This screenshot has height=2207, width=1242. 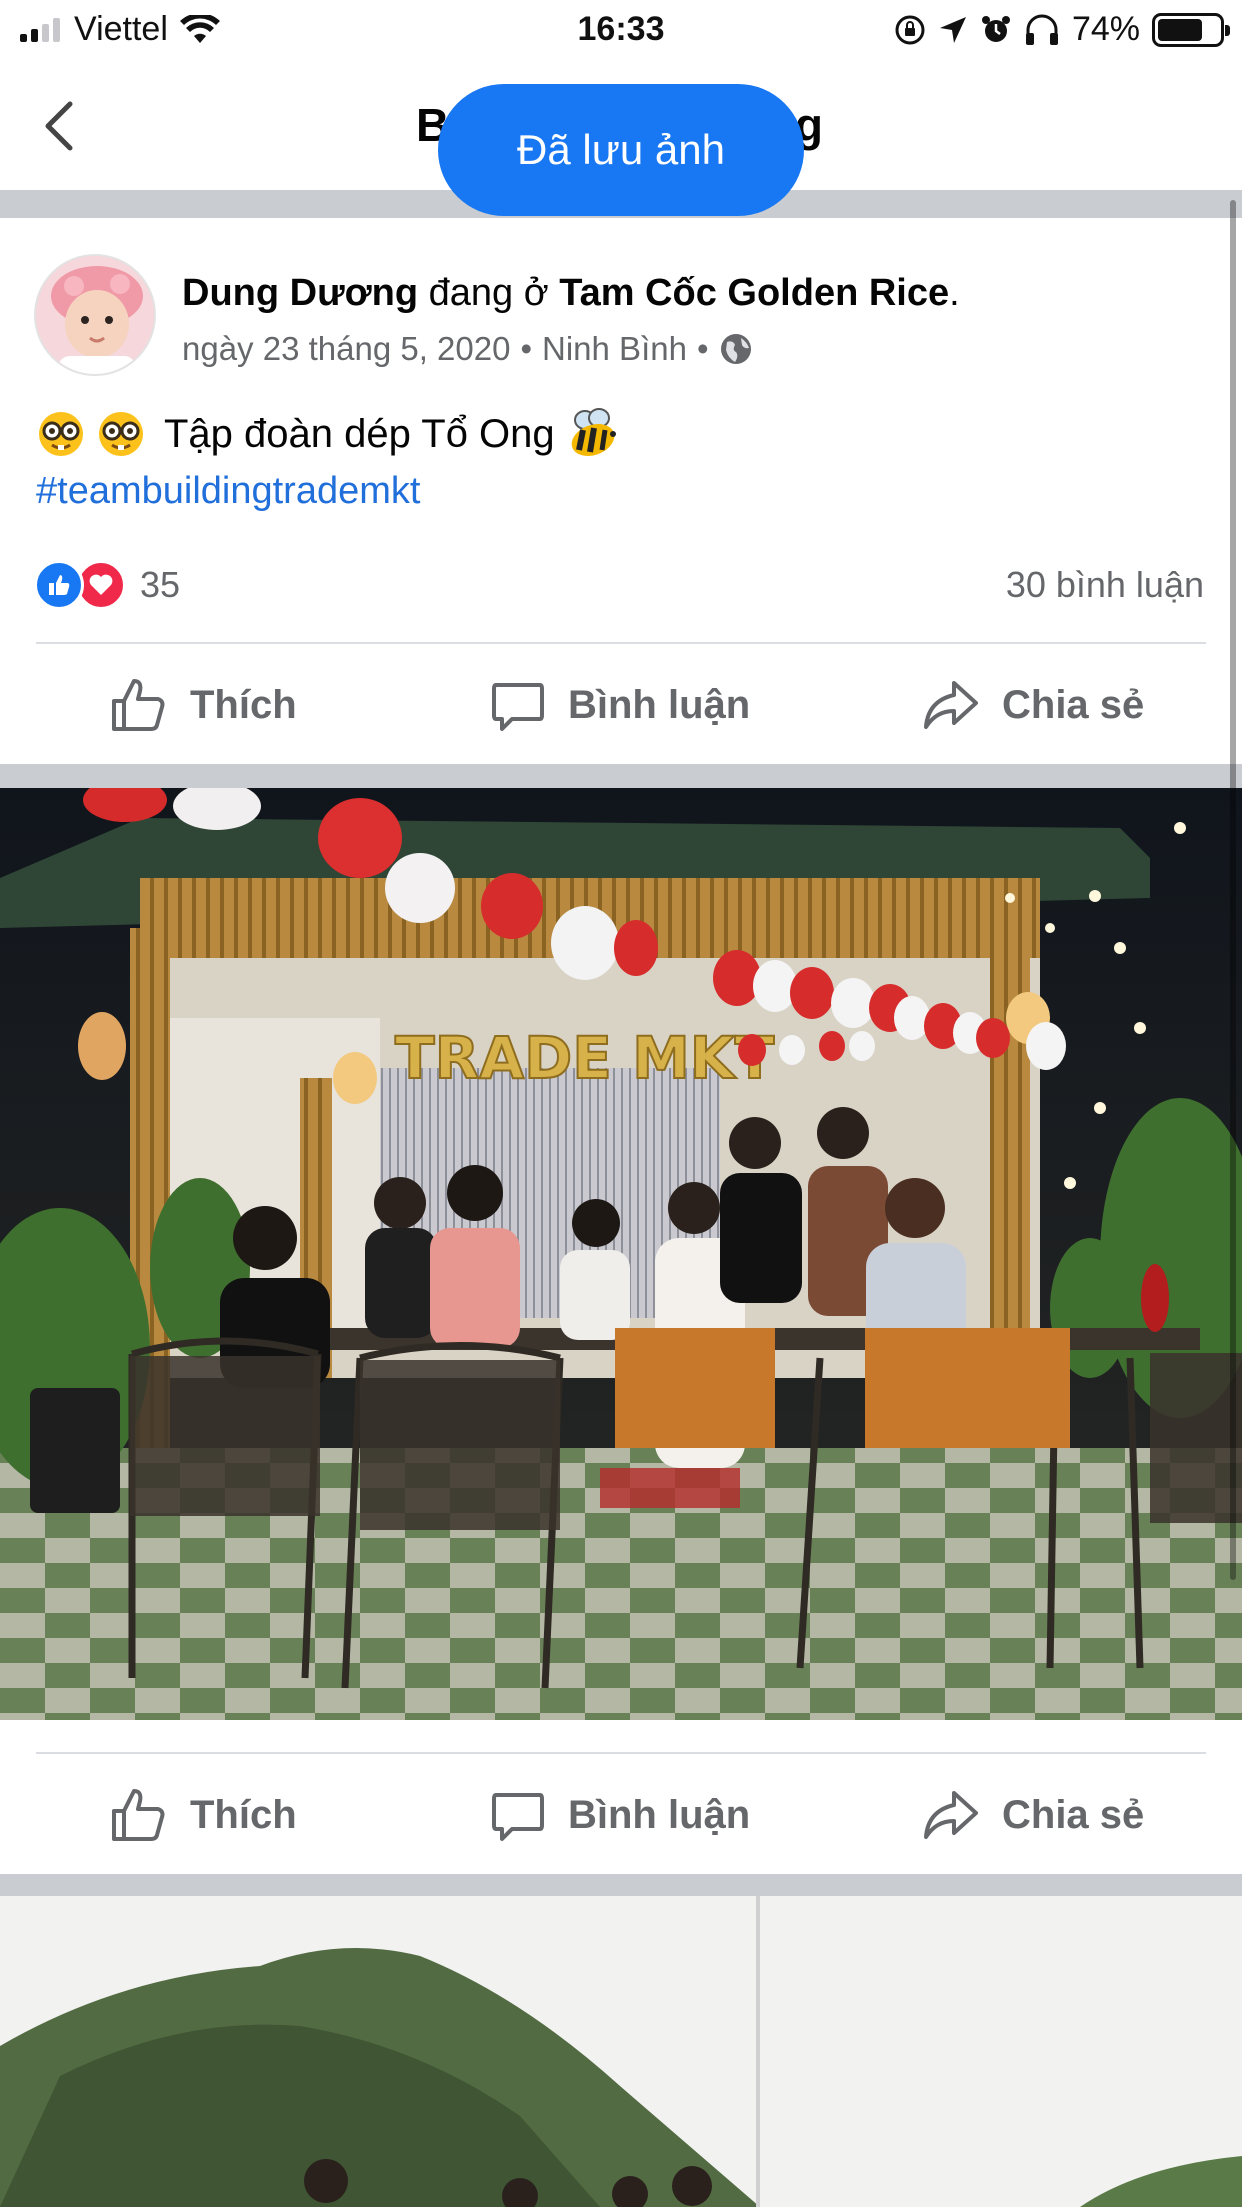 I want to click on post-meta: ngày 23 tháng 5, 2020 • Ninh Bình •, so click(x=467, y=349).